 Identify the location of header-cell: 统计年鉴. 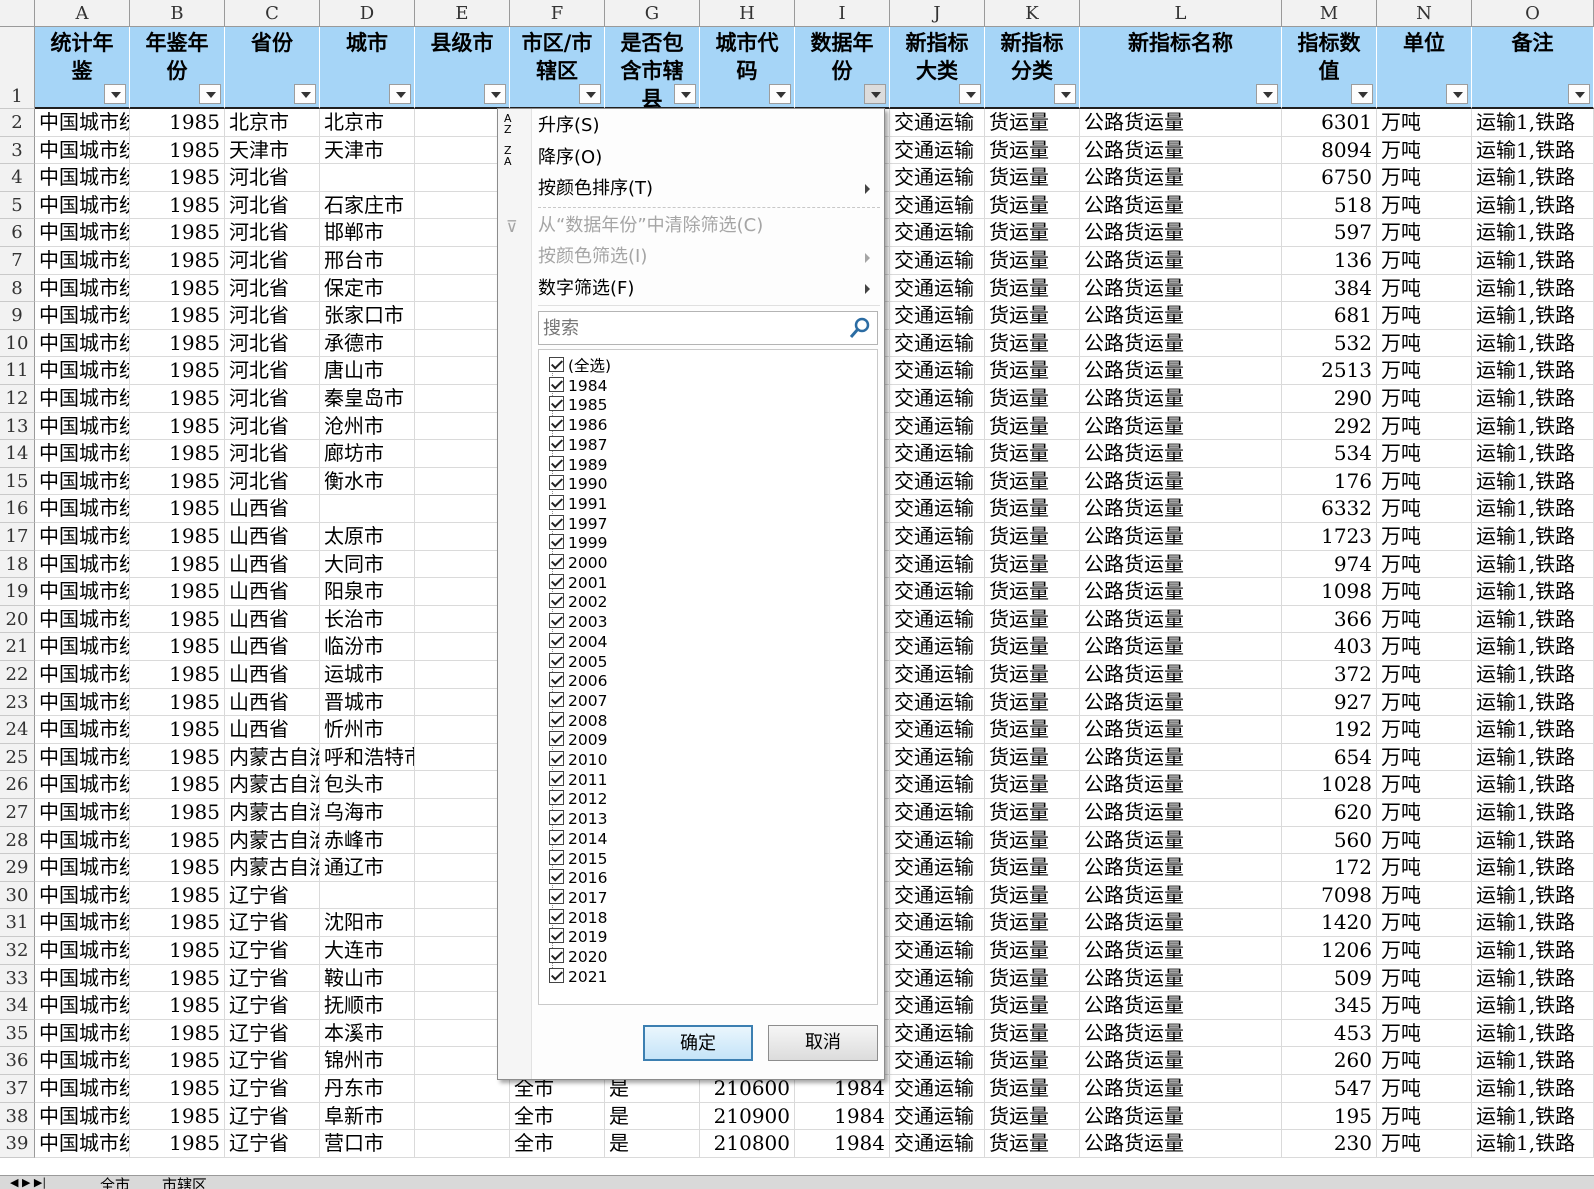
(82, 68).